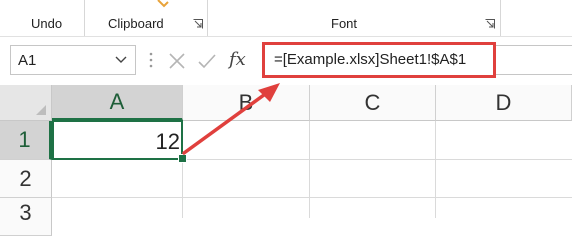 The width and height of the screenshot is (572, 240). What do you see at coordinates (121, 60) in the screenshot?
I see `chevron-down-icon` at bounding box center [121, 60].